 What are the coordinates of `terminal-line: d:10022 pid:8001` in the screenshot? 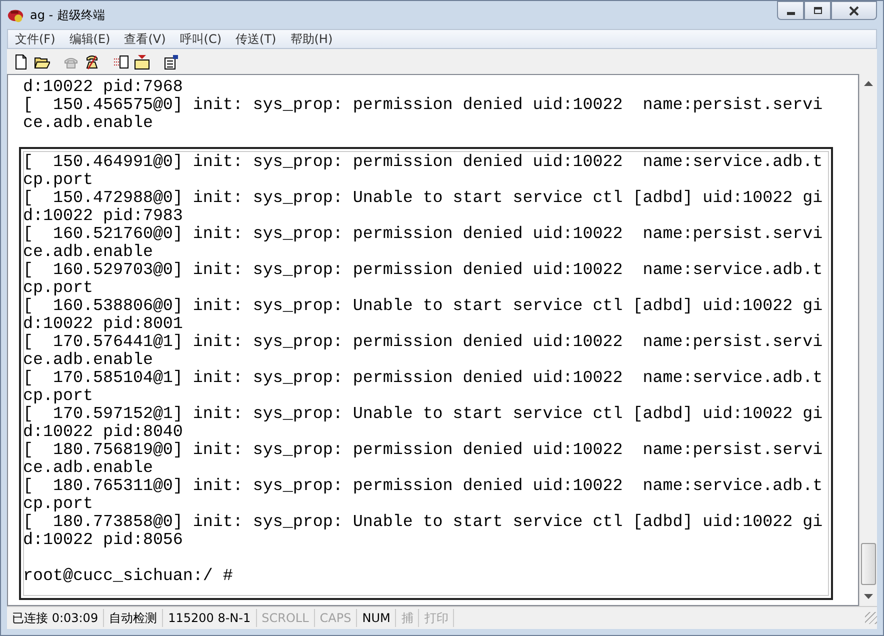 It's located at (103, 325).